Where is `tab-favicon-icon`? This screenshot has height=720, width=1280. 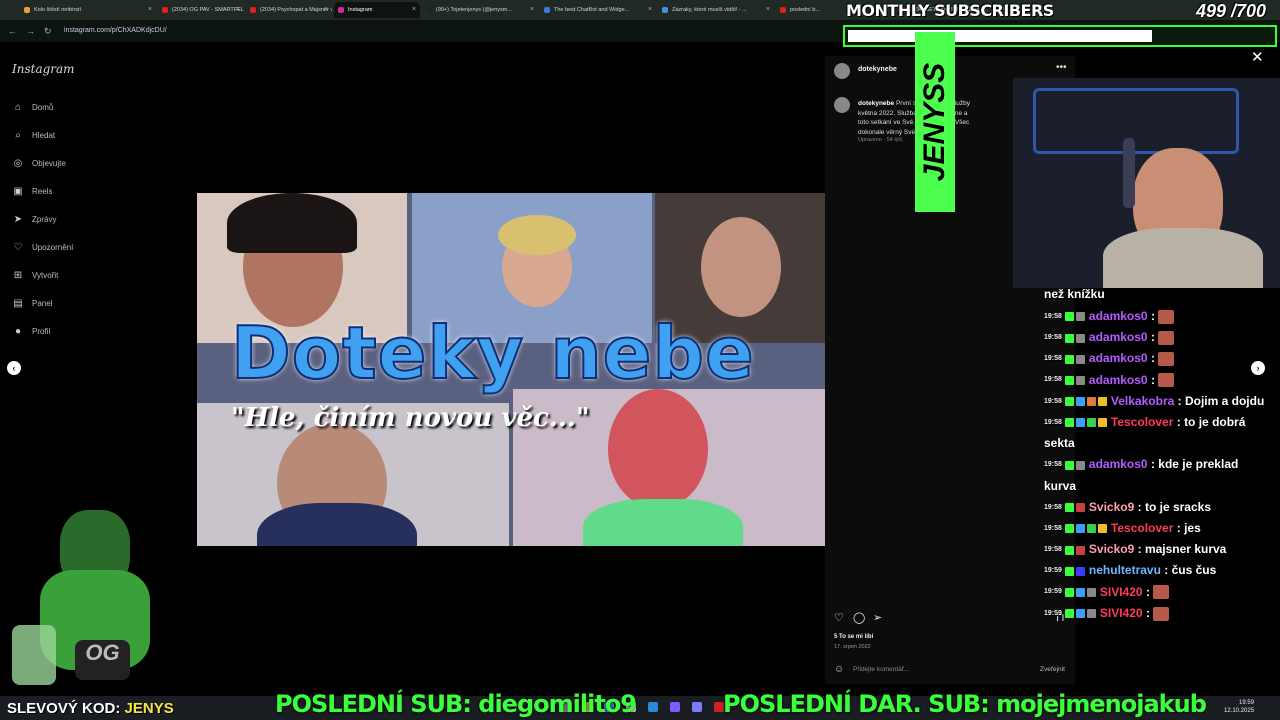
tab-favicon-icon is located at coordinates (783, 10).